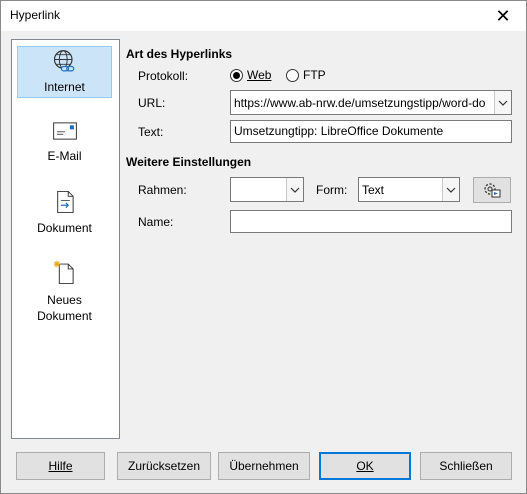 This screenshot has width=527, height=494. I want to click on sidebar-item-internet: Internet, so click(64, 72).